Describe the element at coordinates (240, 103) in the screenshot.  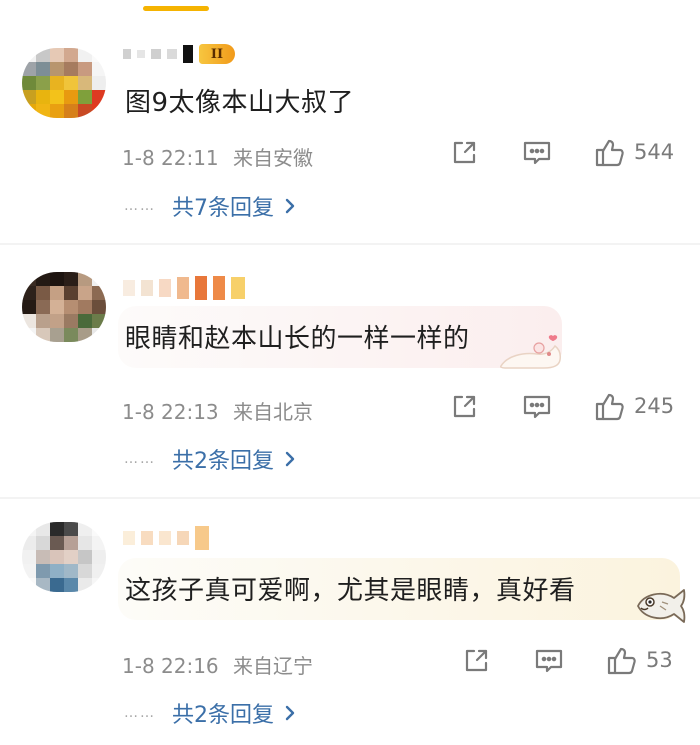
I see `comment-text: 图9太像本山大叔了` at that location.